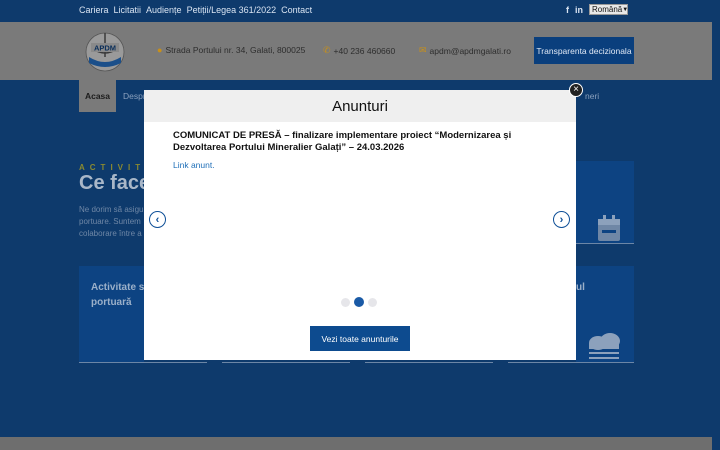 The height and width of the screenshot is (450, 720). Describe the element at coordinates (360, 338) in the screenshot. I see `view-all-announcements-button: Vezi toate anunturile` at that location.